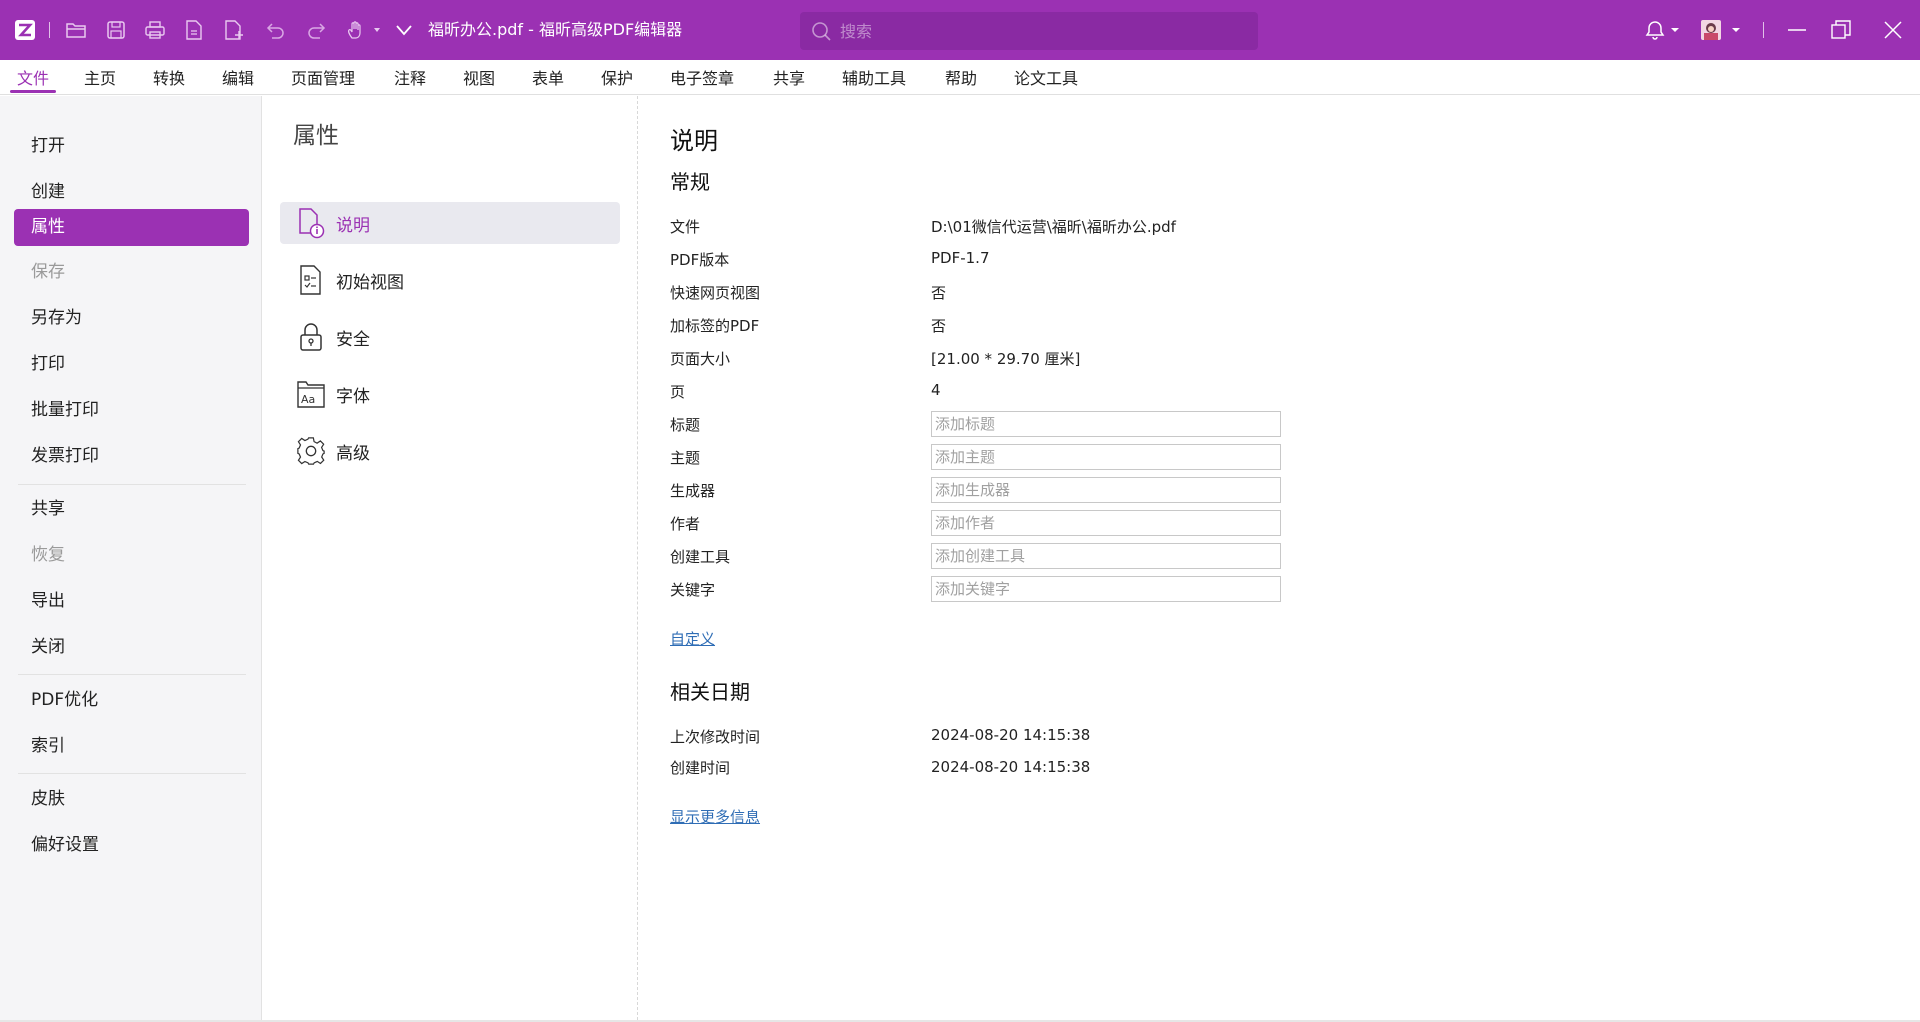 This screenshot has height=1022, width=1920. Describe the element at coordinates (131, 410) in the screenshot. I see `nav-batch-print: 批量打印` at that location.